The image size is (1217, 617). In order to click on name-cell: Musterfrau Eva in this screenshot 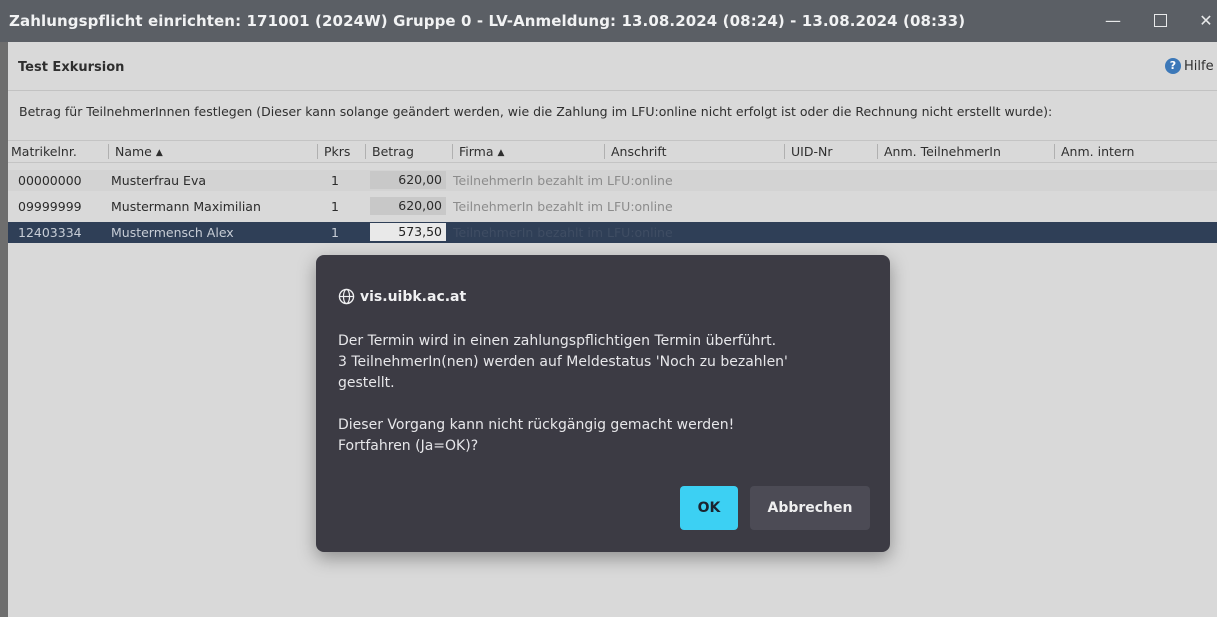, I will do `click(159, 180)`.